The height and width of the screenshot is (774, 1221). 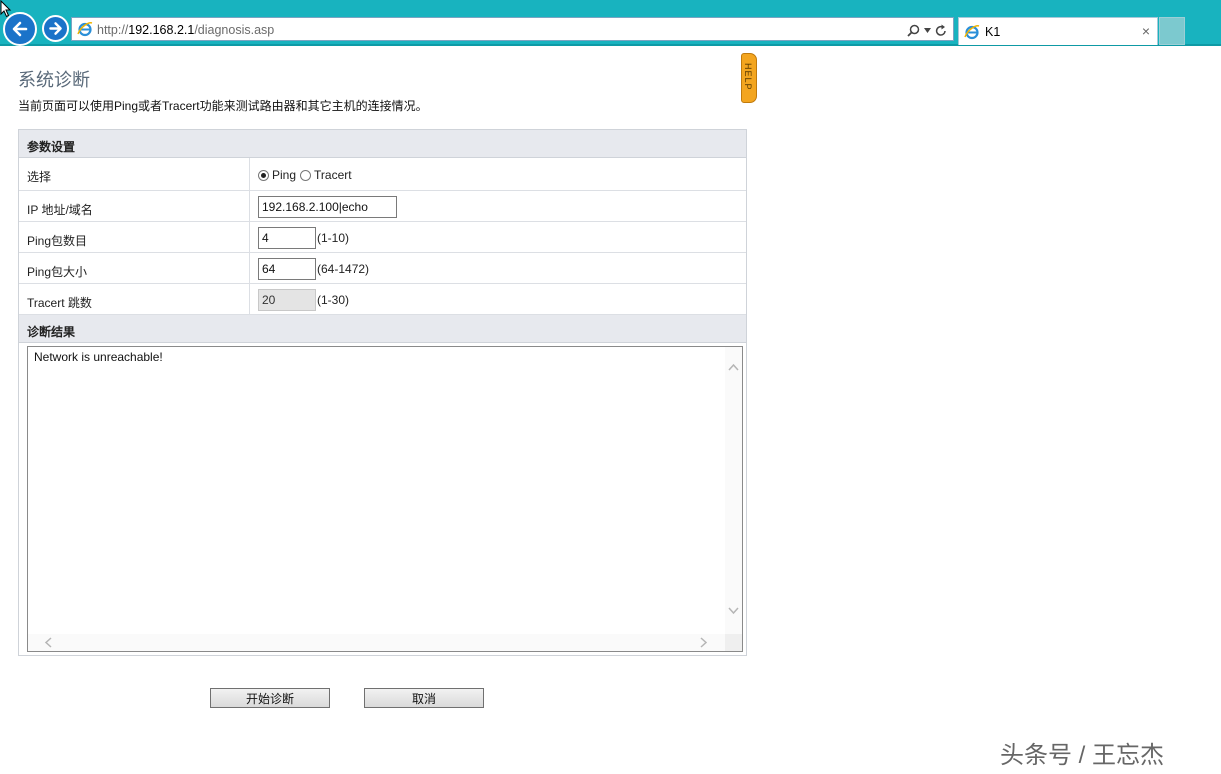 I want to click on back-button, so click(x=20, y=29).